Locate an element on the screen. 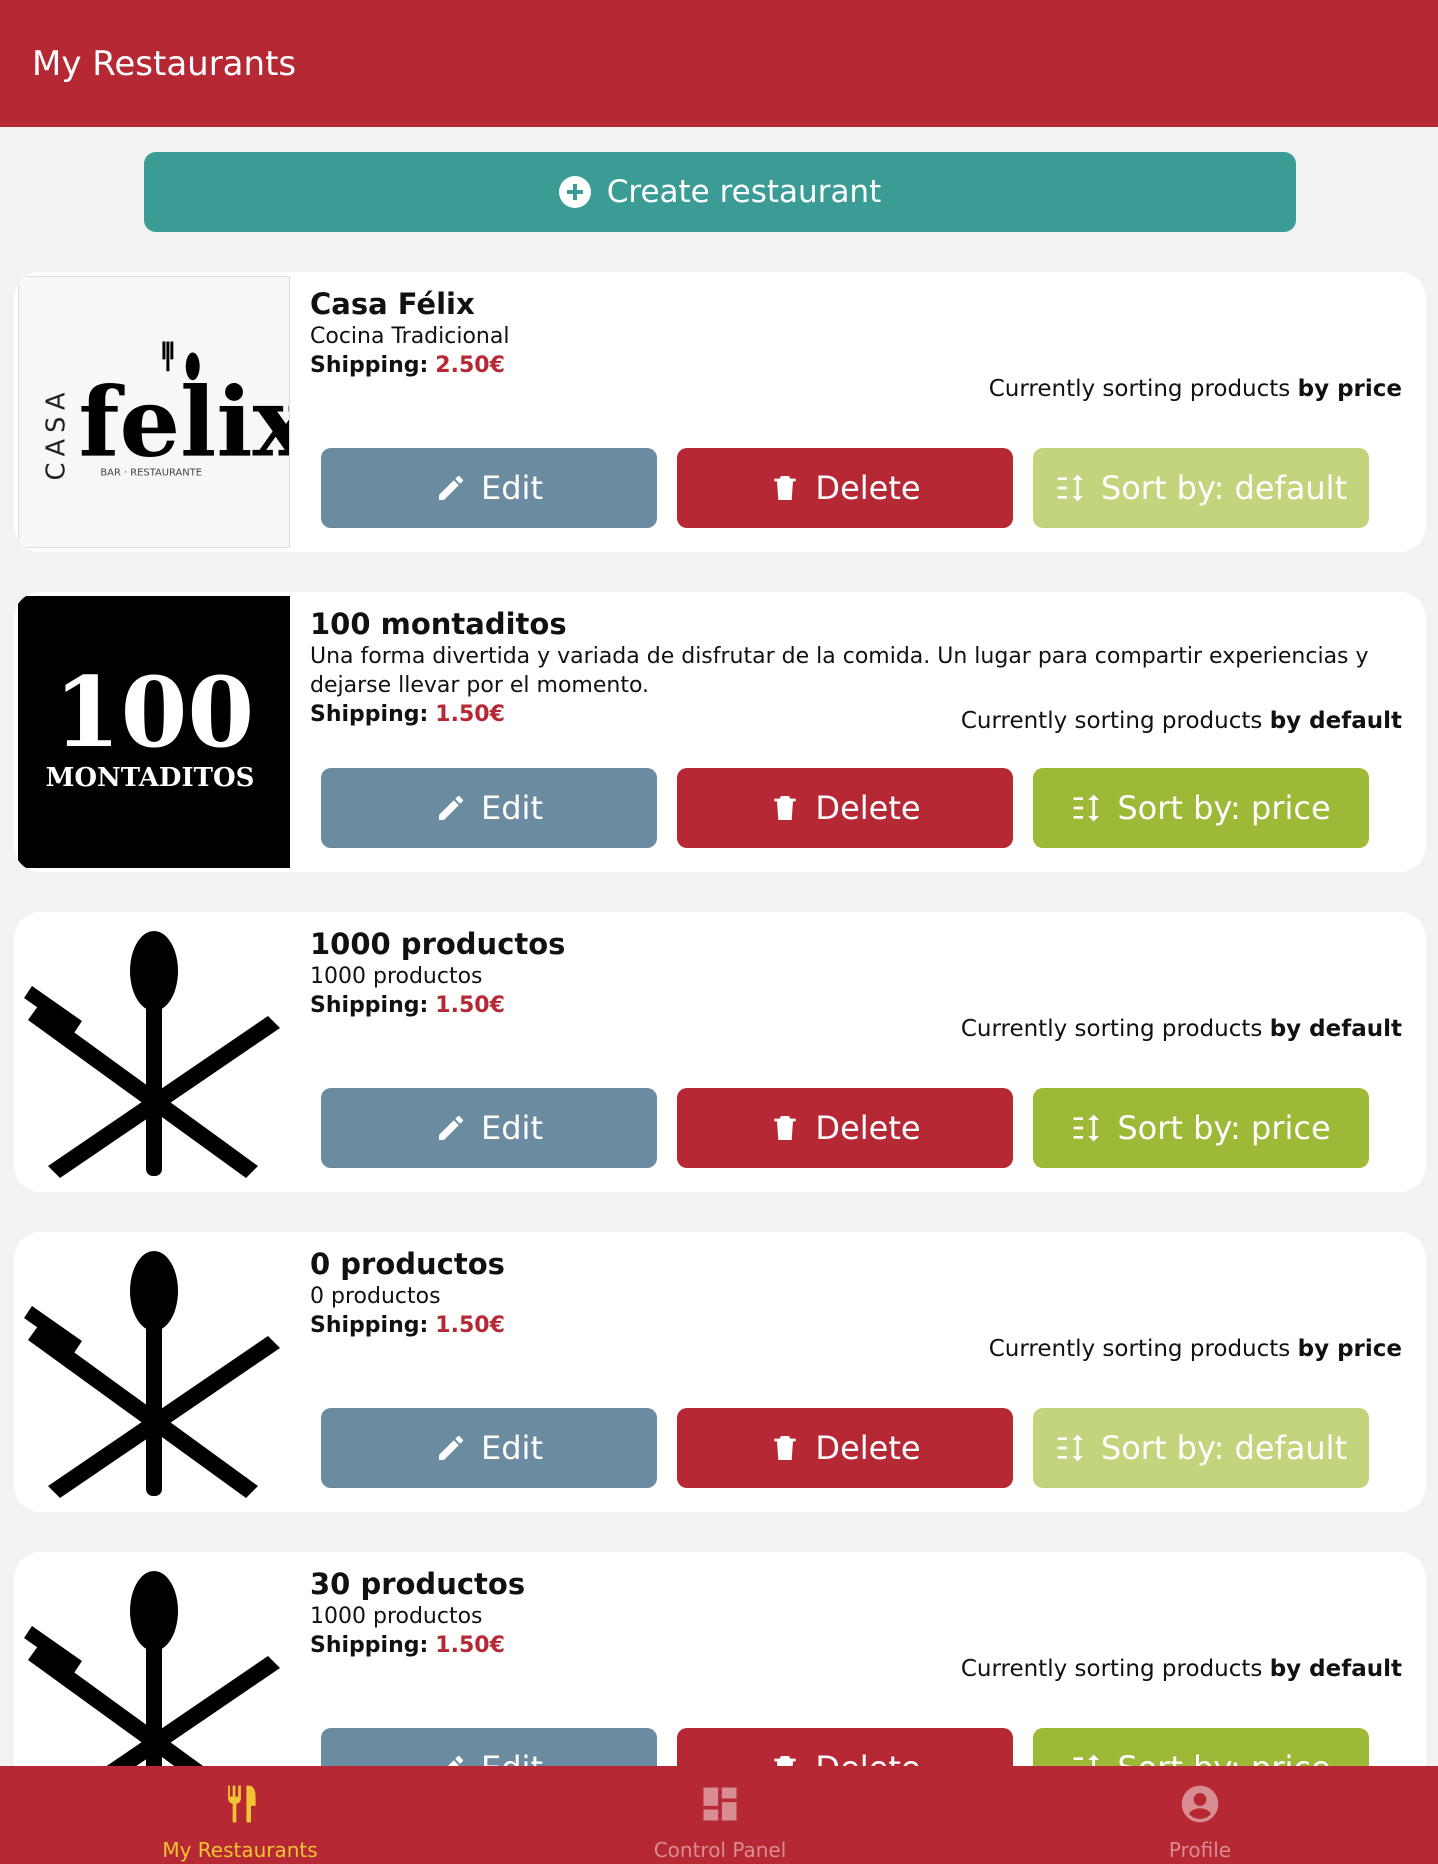  svg-text: felix is located at coordinates (184, 423).